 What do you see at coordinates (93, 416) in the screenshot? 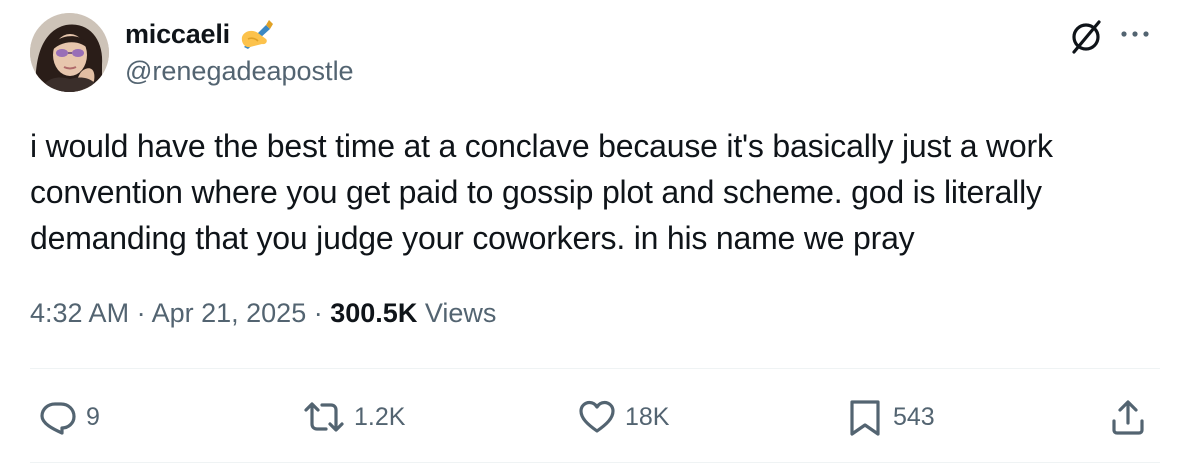
I see `reply-count: 9` at bounding box center [93, 416].